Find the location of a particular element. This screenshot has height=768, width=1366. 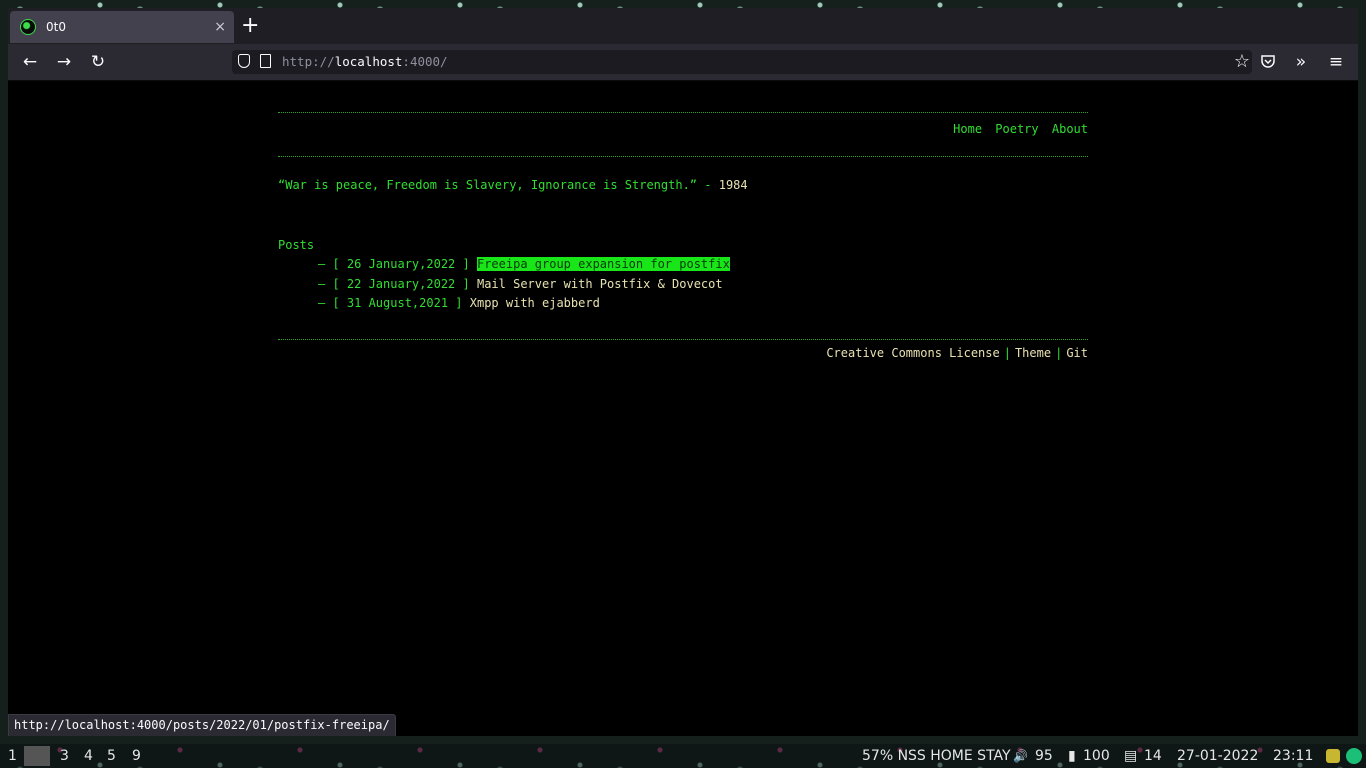

workspace-1: 1 is located at coordinates (12, 756).